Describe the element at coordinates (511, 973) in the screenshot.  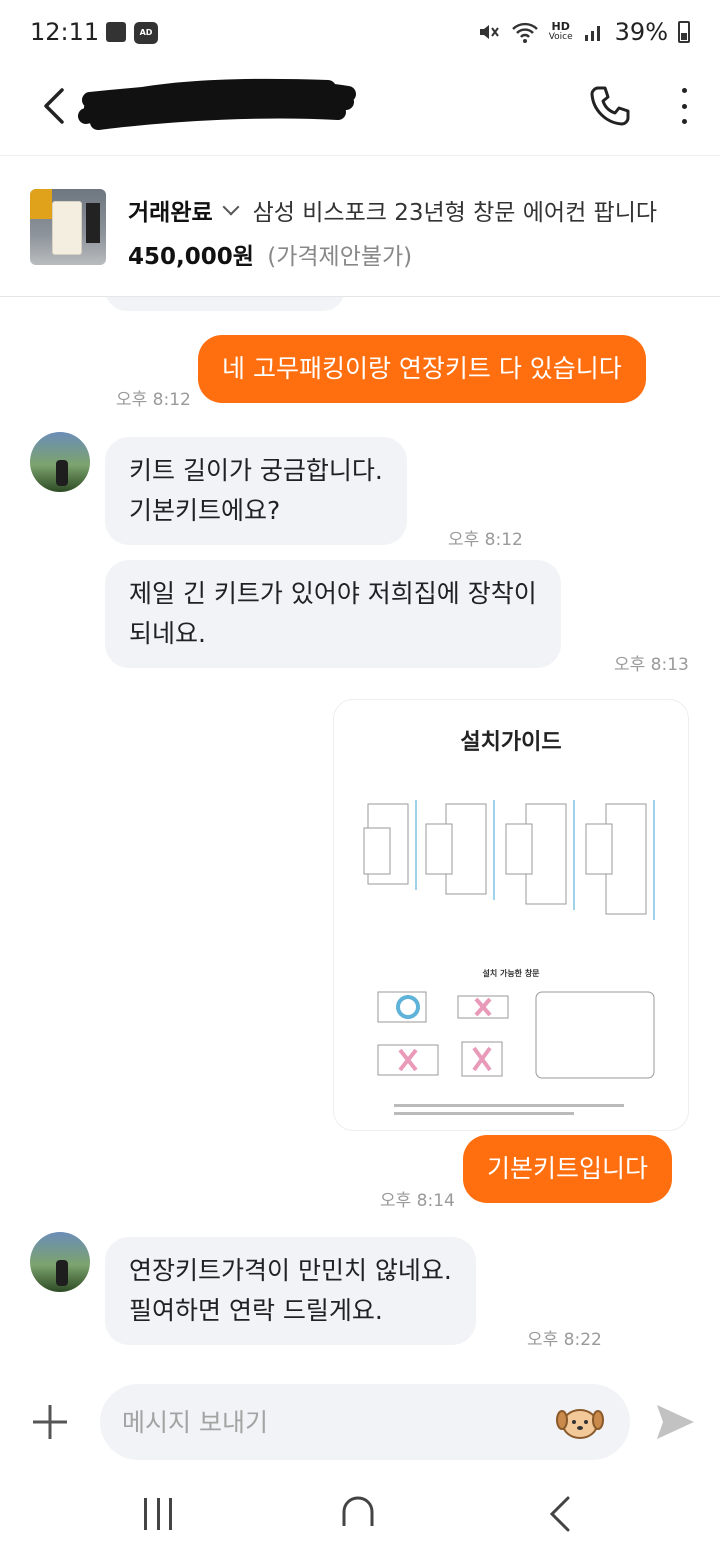
I see `image-subtitle: 설치 가능한 창문` at that location.